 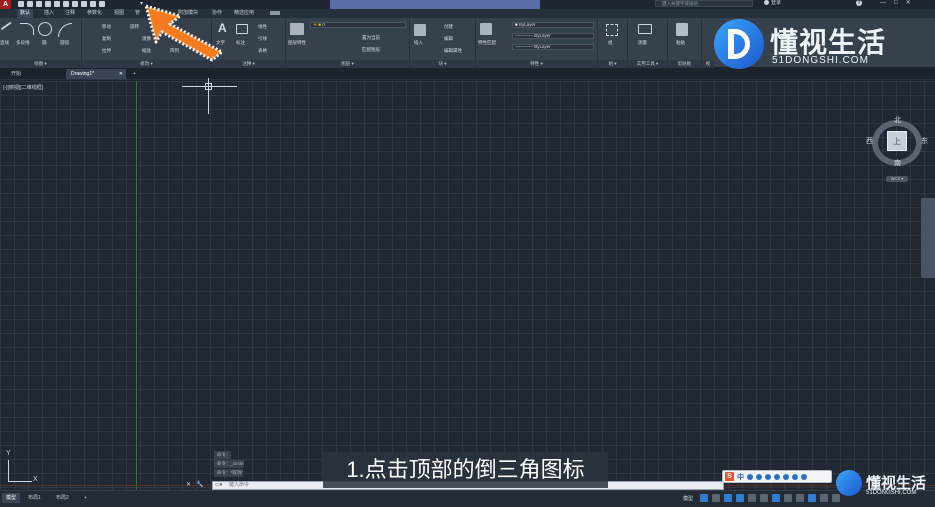 What do you see at coordinates (106, 39) in the screenshot?
I see `copy-tool: 复制` at bounding box center [106, 39].